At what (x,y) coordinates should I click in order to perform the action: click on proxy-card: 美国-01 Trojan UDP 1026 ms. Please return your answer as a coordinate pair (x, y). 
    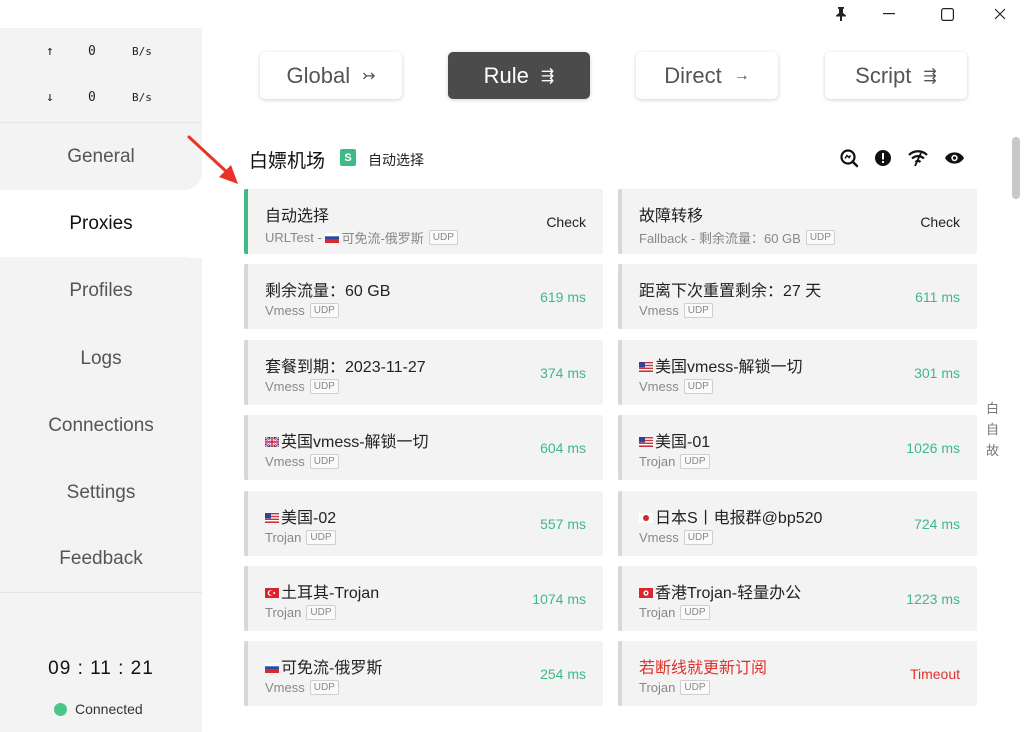
    Looking at the image, I should click on (797, 447).